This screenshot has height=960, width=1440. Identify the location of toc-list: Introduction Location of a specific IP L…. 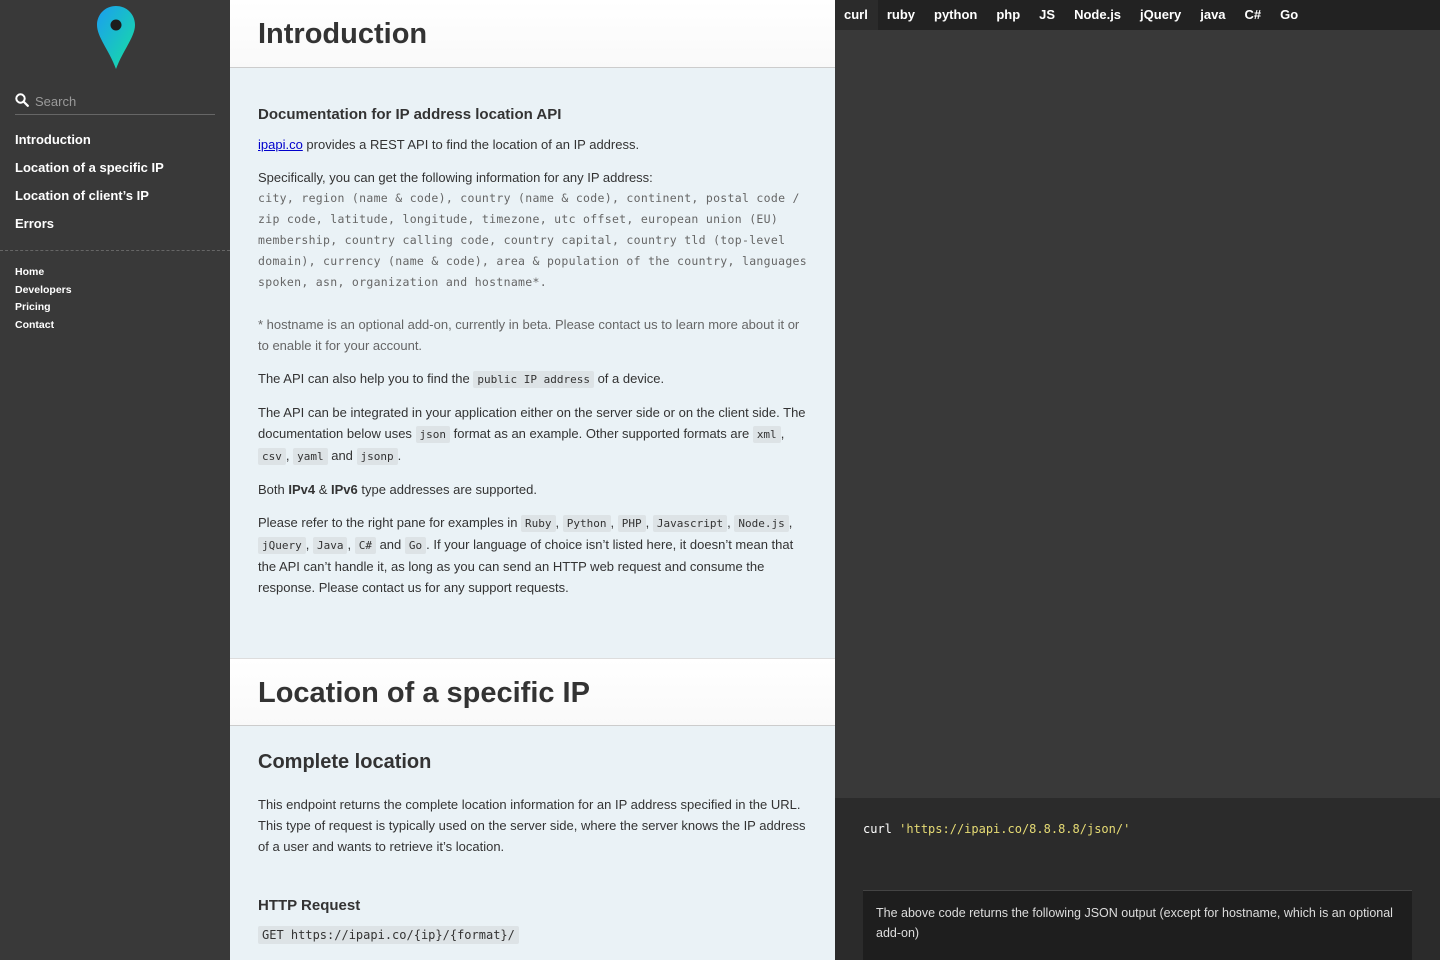
(89, 182).